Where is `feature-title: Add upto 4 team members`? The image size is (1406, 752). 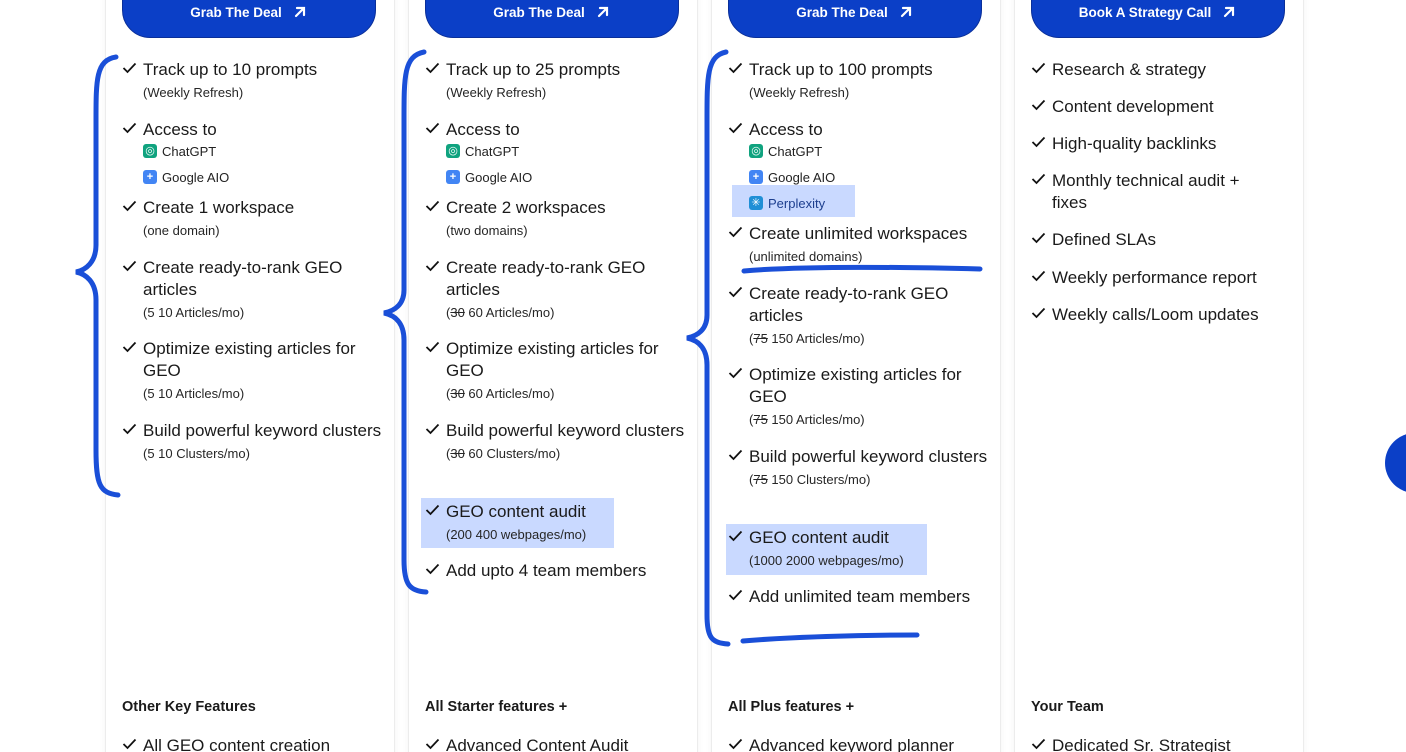 feature-title: Add upto 4 team members is located at coordinates (546, 570).